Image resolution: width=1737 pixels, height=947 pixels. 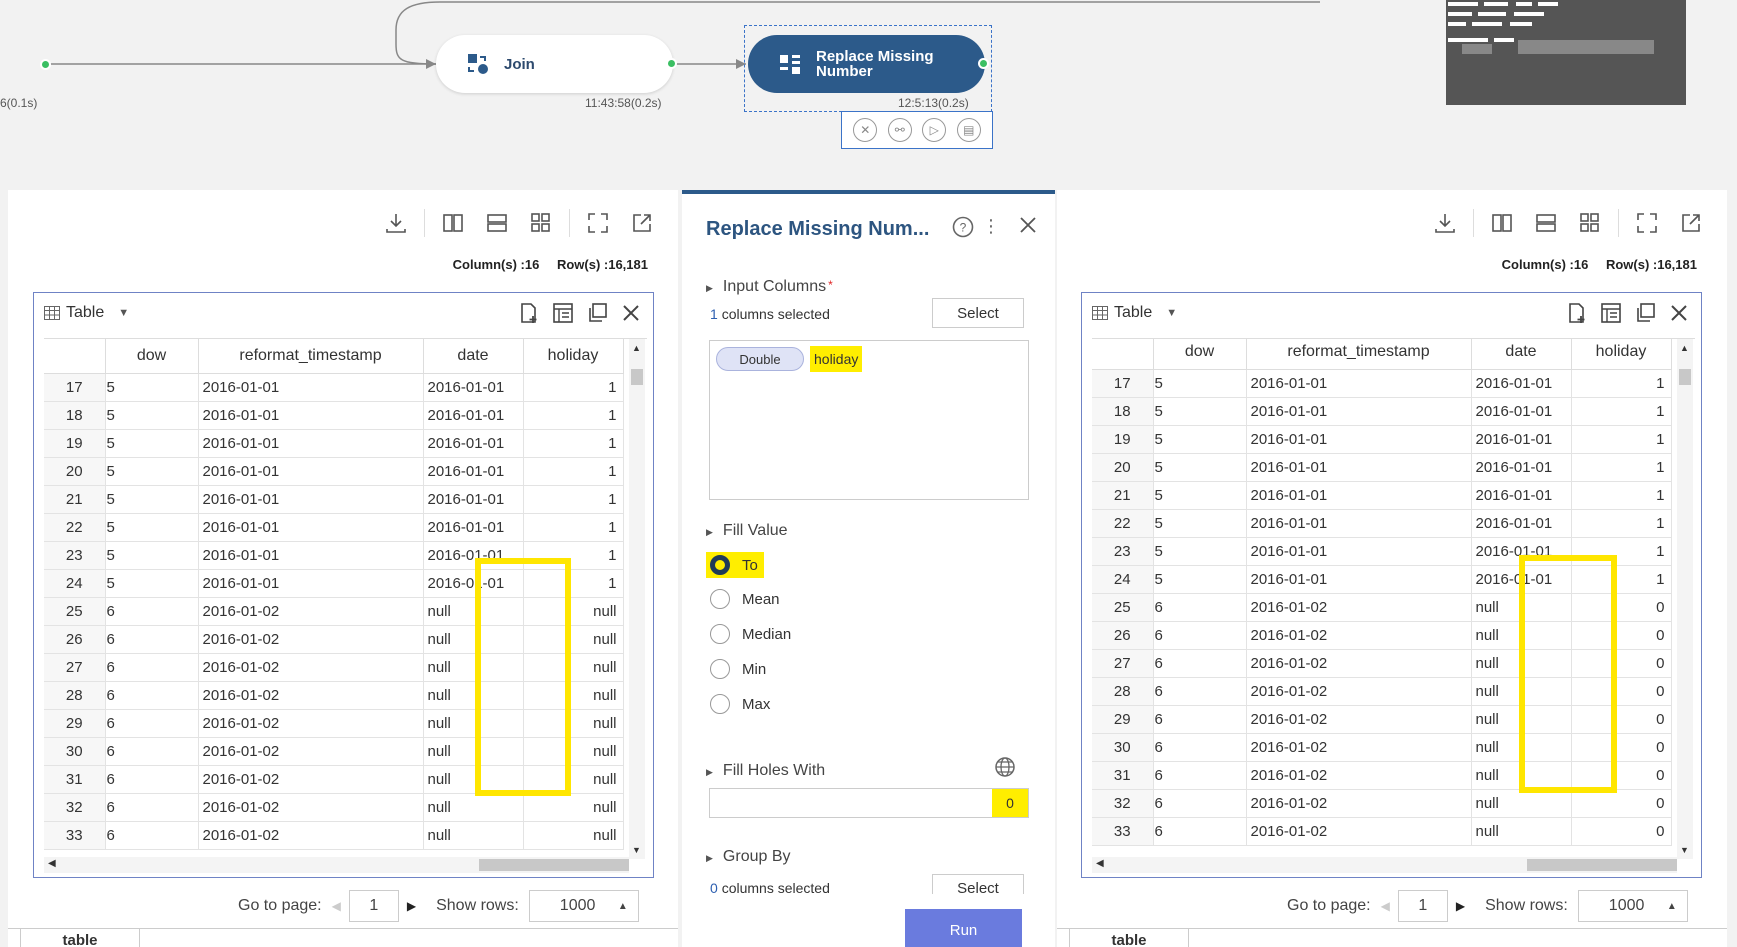 What do you see at coordinates (334, 779) in the screenshot?
I see `table-row: 31 6 2016-01-02 null null` at bounding box center [334, 779].